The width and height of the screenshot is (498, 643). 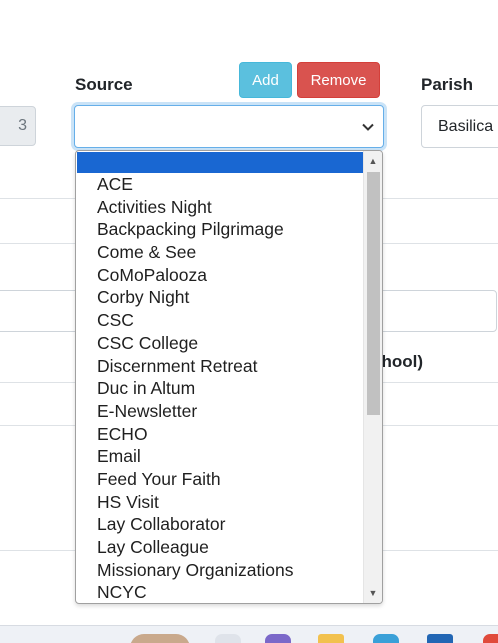 I want to click on option-item: Lay Collaborator, so click(x=220, y=524).